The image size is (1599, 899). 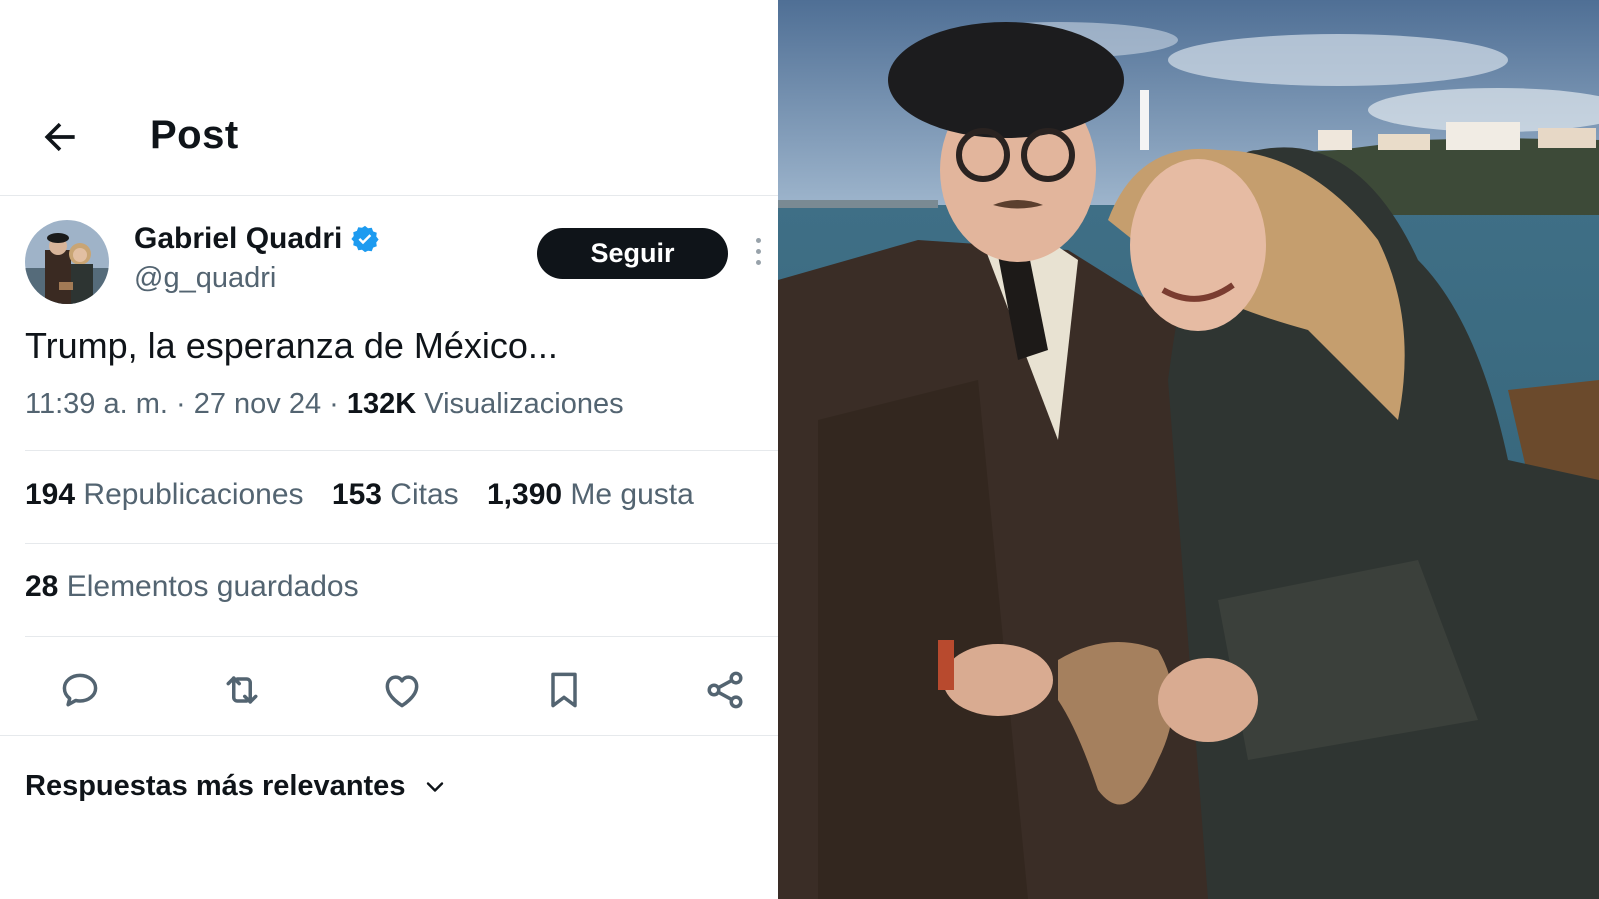 What do you see at coordinates (420, 494) in the screenshot?
I see `quotes-label: Citas` at bounding box center [420, 494].